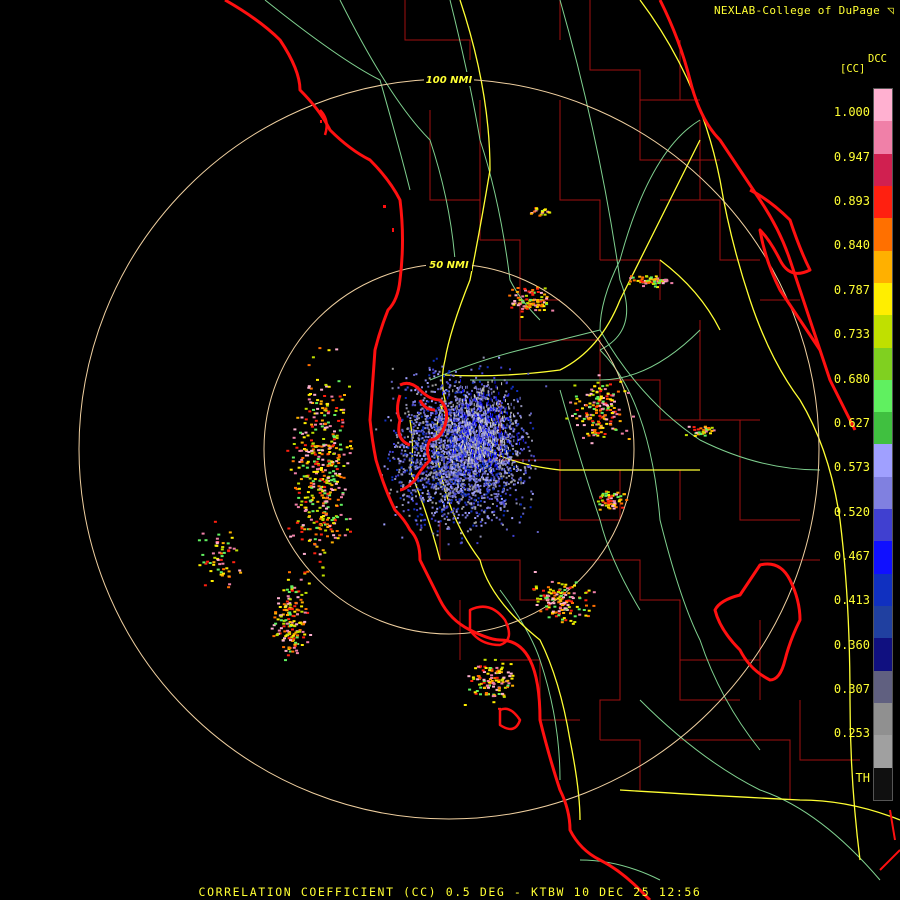  Describe the element at coordinates (853, 69) in the screenshot. I see `legend-unit: [CC]` at that location.